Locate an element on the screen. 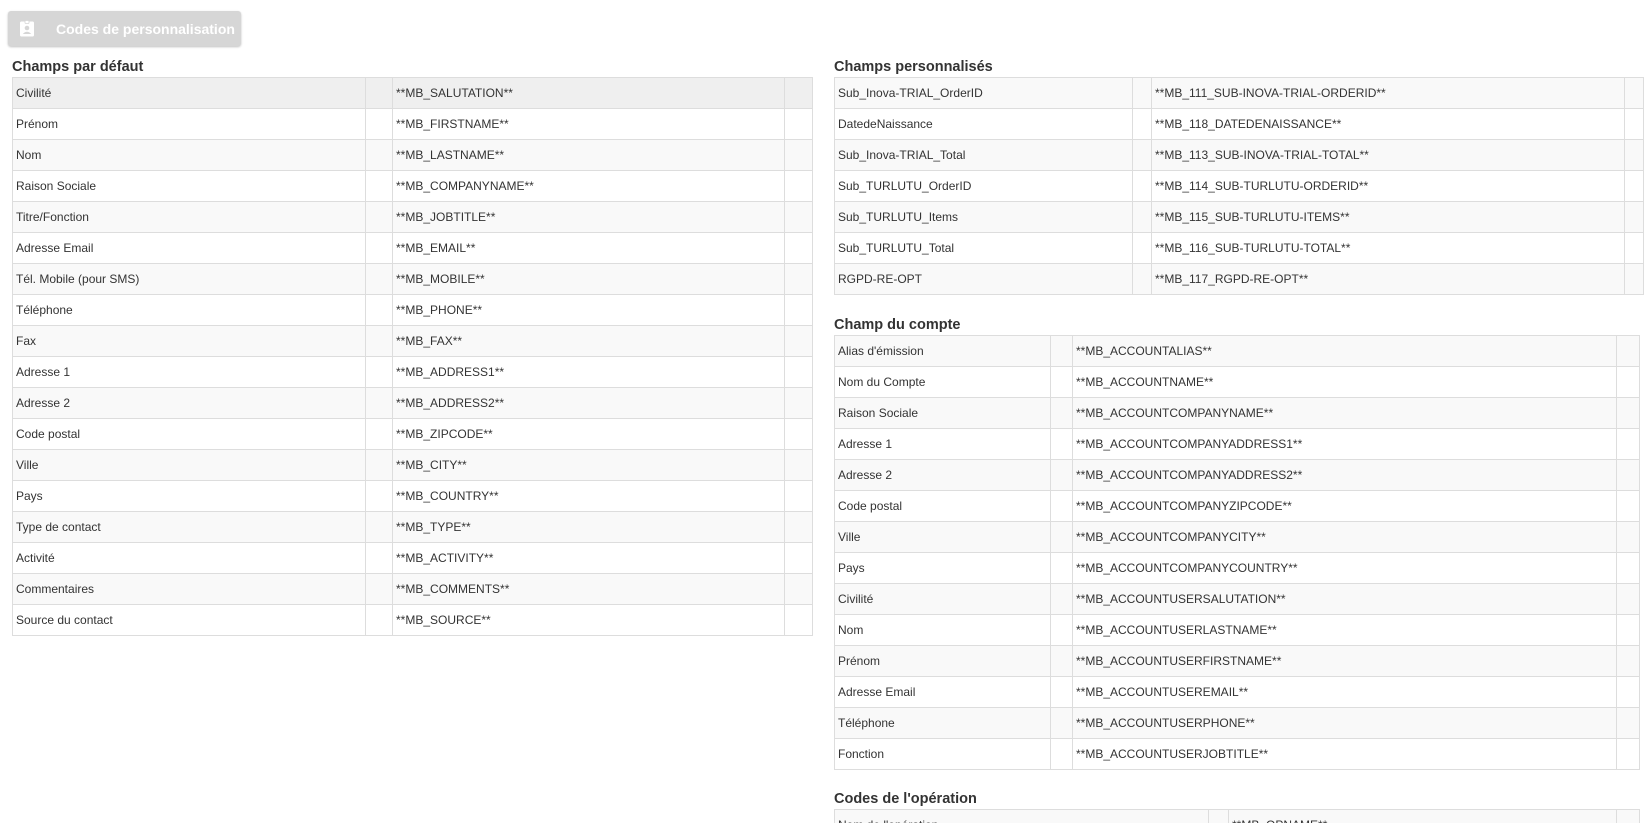 The width and height of the screenshot is (1647, 823). table-row: Adresse 2 **MB_ADDRESS2** is located at coordinates (412, 403).